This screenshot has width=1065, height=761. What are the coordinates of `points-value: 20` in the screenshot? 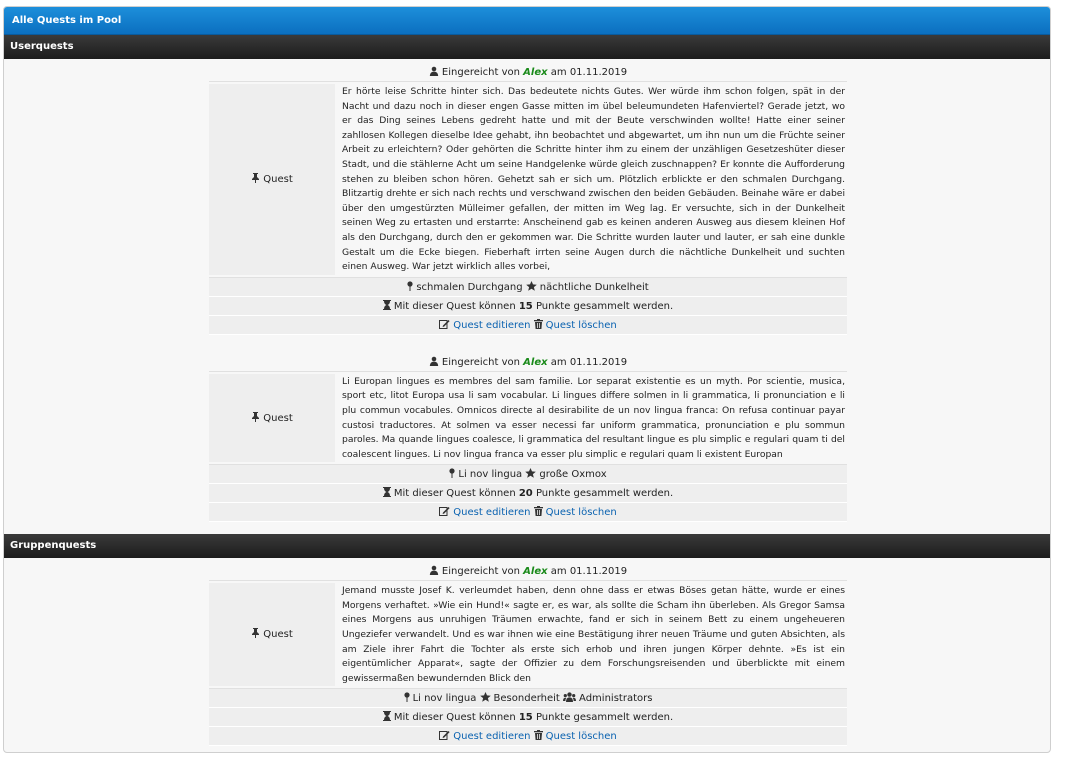 It's located at (525, 494).